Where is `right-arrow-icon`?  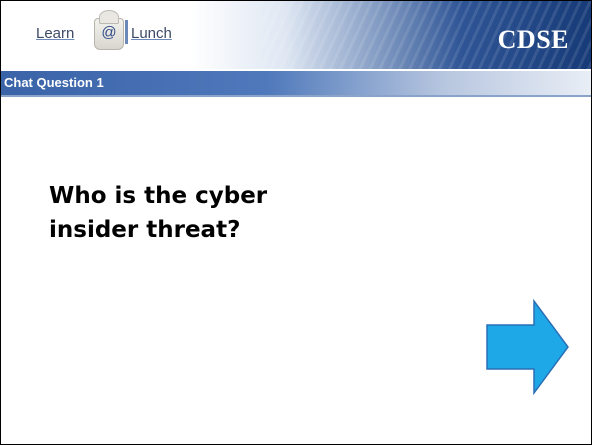
right-arrow-icon is located at coordinates (527, 347).